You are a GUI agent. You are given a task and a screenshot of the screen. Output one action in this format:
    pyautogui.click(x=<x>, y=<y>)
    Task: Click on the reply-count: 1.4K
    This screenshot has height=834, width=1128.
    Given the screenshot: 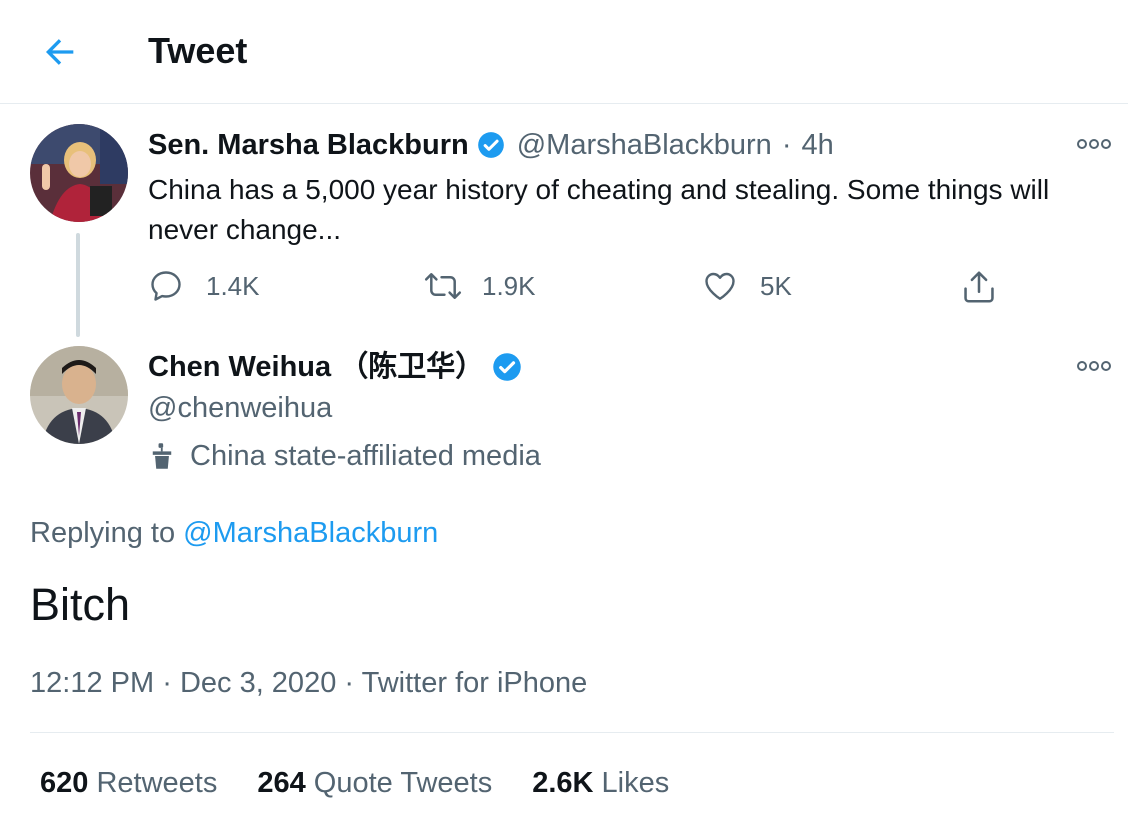 What is the action you would take?
    pyautogui.click(x=233, y=285)
    